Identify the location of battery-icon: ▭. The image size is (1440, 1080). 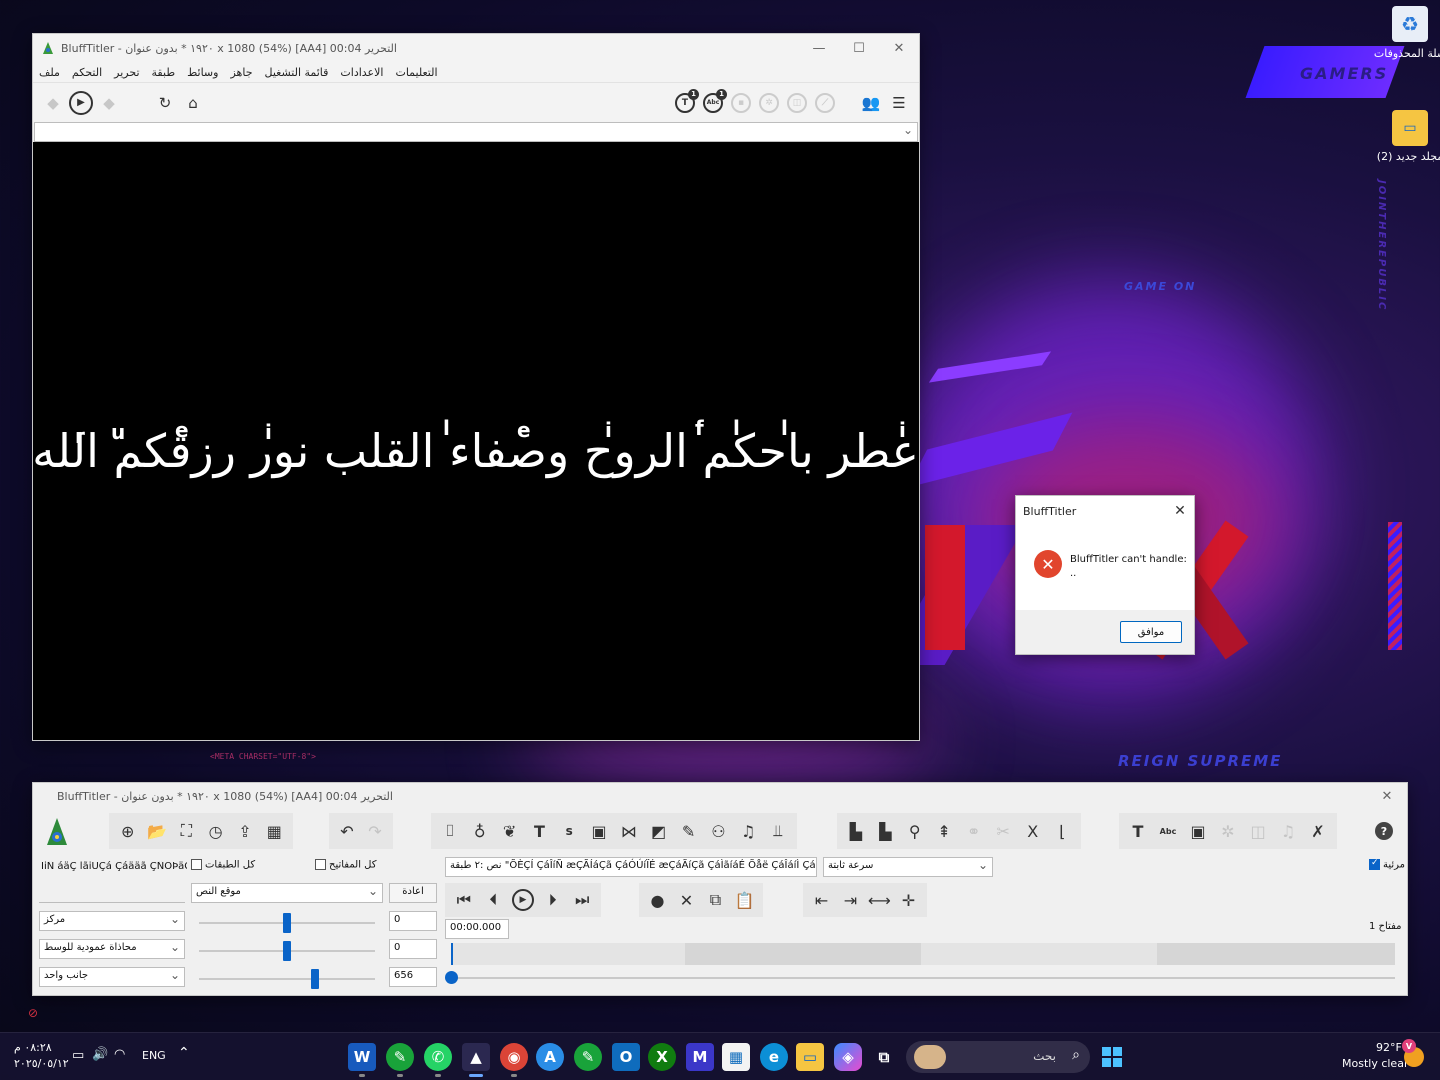
(78, 1055).